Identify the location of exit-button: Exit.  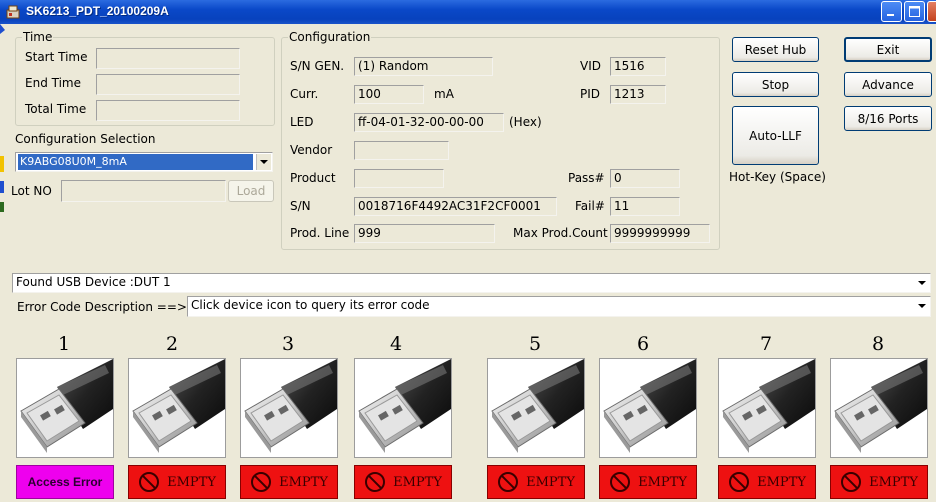
(888, 49).